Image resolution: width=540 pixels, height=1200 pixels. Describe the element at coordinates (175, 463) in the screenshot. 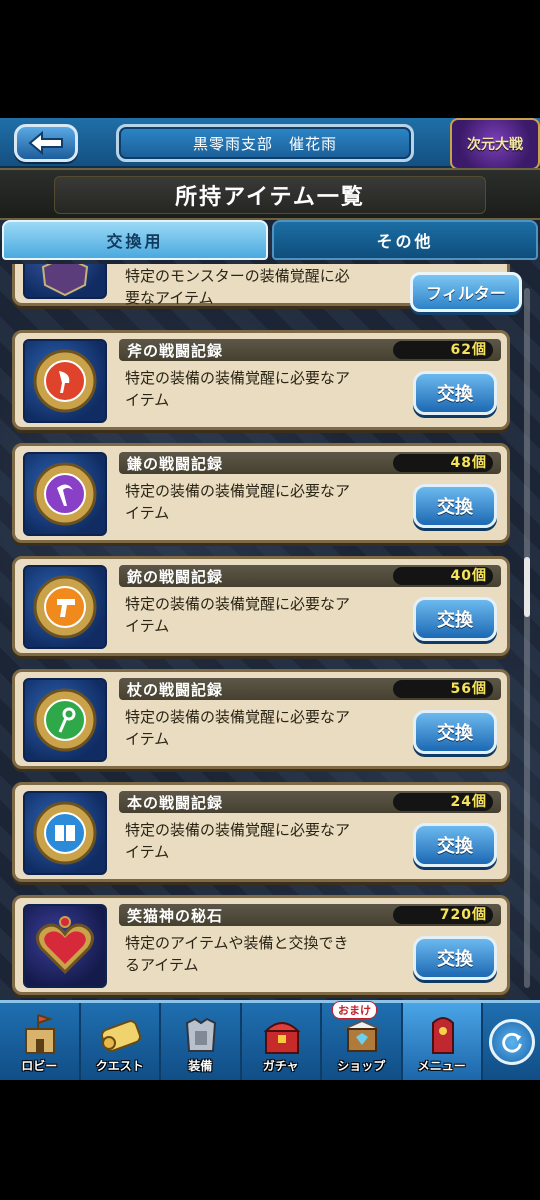

I see `item-name: 鎌の戦闘記録` at that location.